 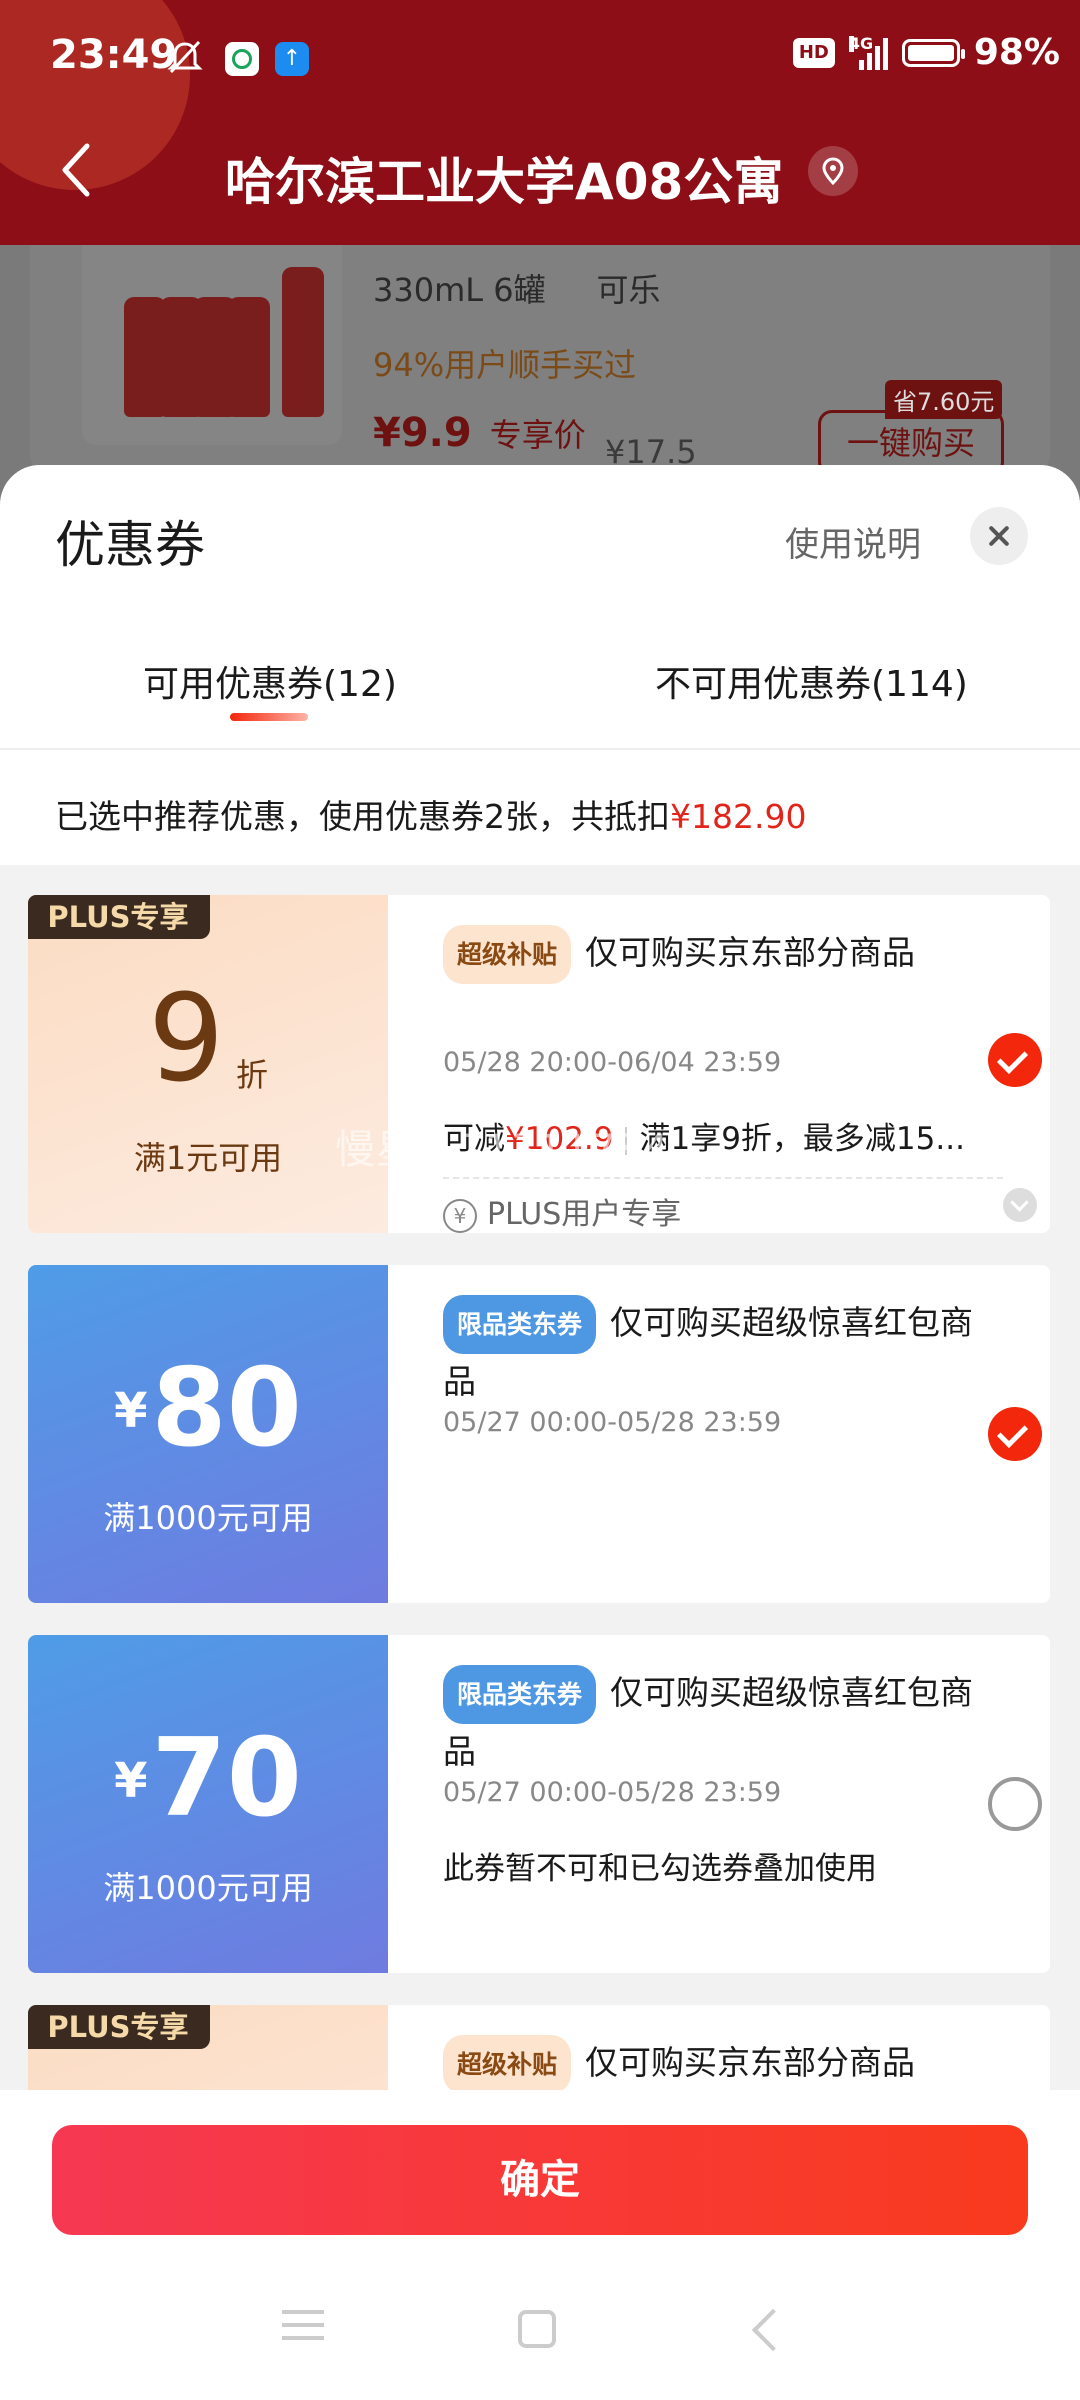 I want to click on coupon-value-panel: ¥70 满1000元可用, so click(x=208, y=1804).